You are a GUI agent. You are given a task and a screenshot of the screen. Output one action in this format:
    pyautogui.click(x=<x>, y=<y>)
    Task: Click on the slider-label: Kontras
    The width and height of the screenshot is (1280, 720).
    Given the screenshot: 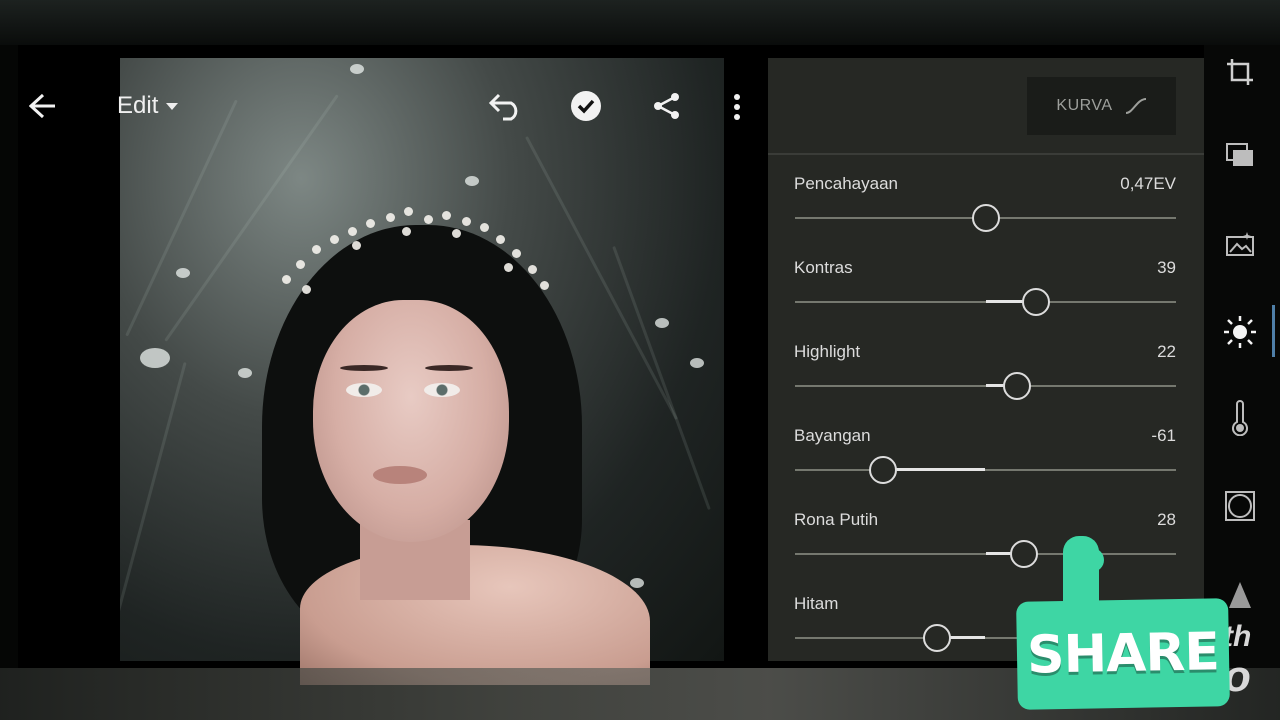 What is the action you would take?
    pyautogui.click(x=823, y=267)
    